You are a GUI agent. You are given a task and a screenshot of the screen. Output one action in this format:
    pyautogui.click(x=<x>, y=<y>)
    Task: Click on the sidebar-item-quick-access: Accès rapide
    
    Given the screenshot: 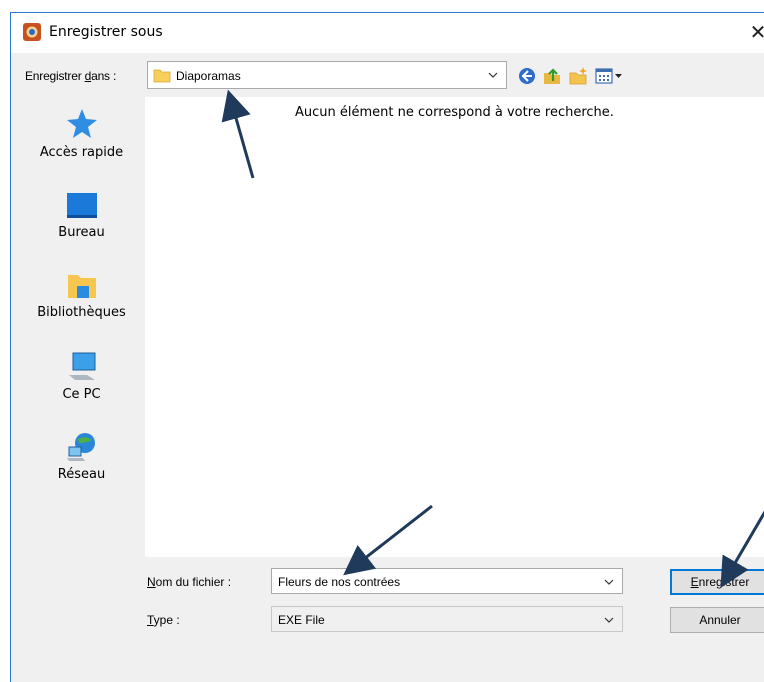 What is the action you would take?
    pyautogui.click(x=81, y=133)
    